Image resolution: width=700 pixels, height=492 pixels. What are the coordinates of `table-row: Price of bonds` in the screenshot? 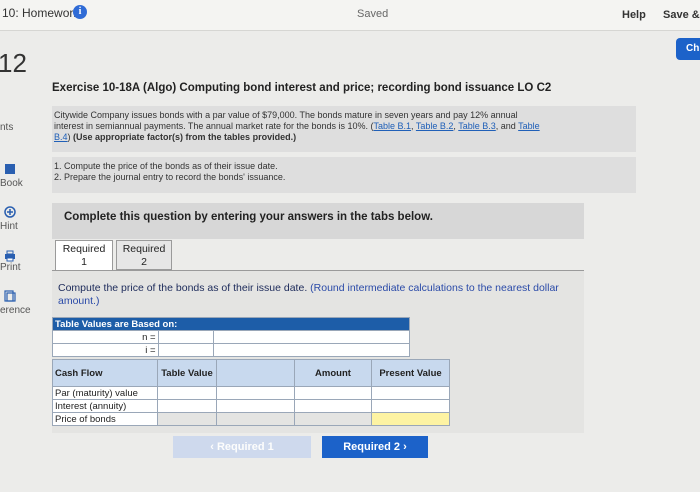 It's located at (251, 419).